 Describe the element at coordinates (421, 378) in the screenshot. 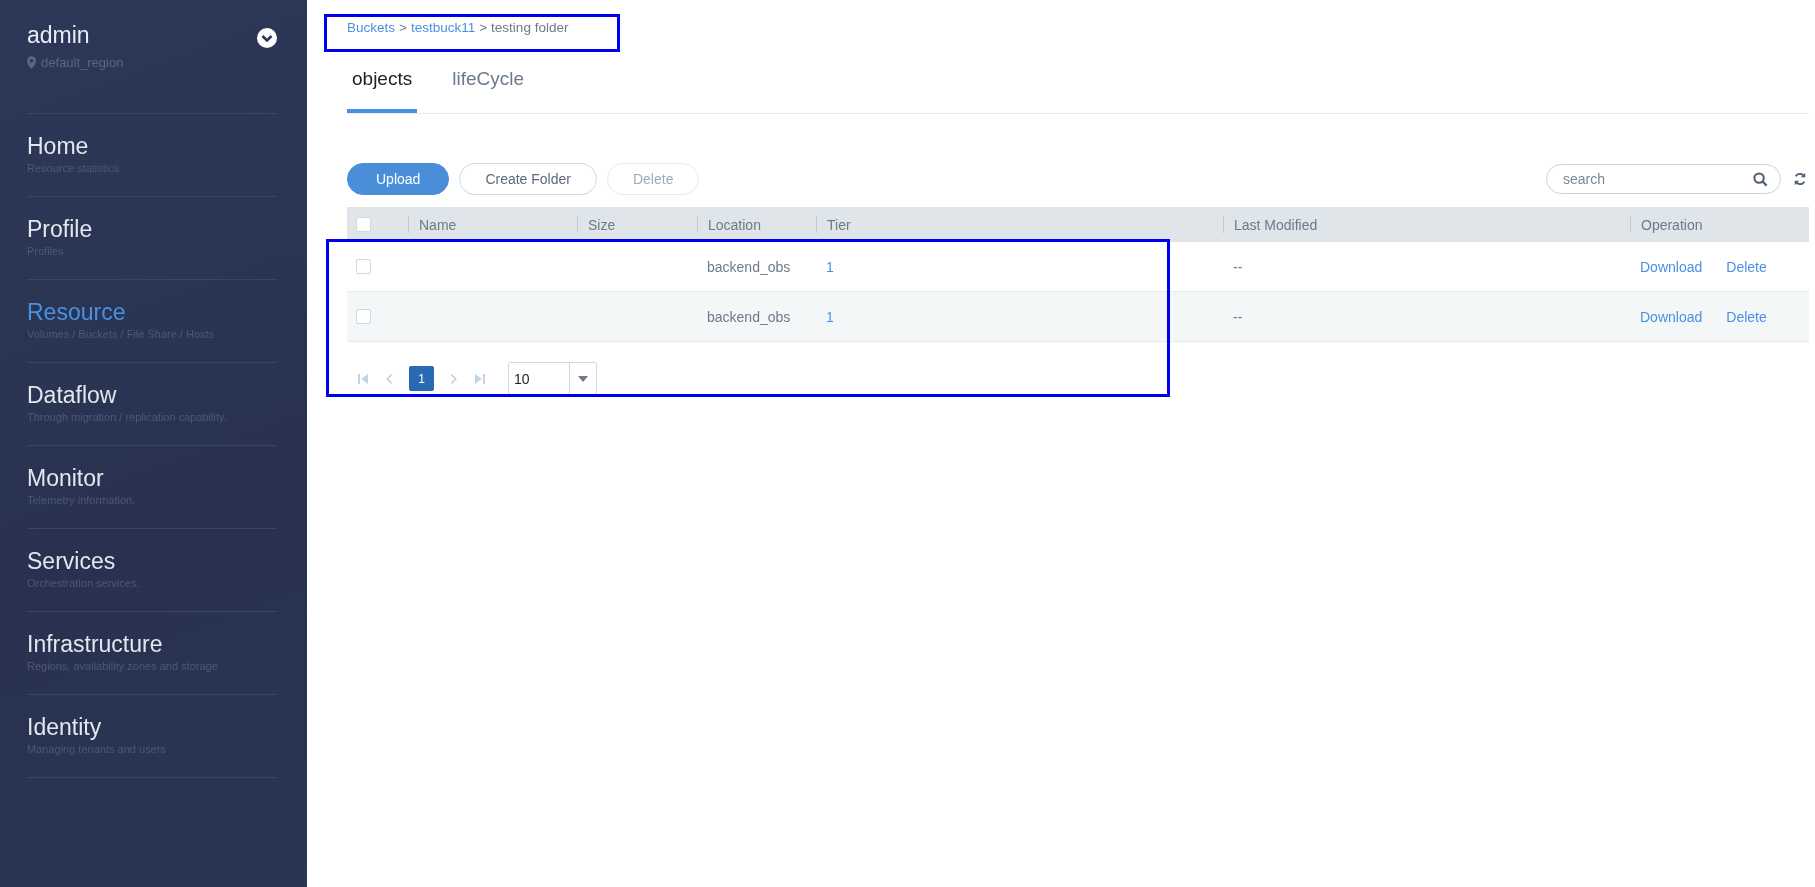

I see `page-button: 1` at that location.